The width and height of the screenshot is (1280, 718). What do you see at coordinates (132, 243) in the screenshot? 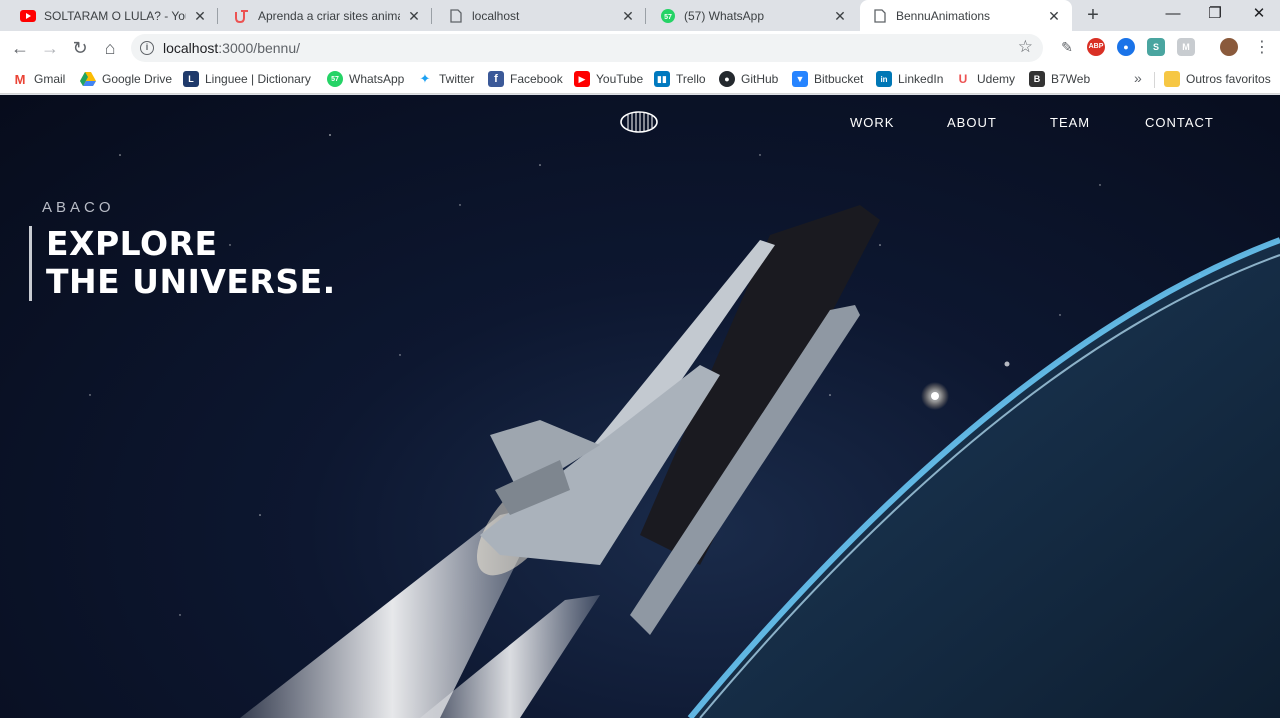
I see `hero-title-line-1: EXPLORE` at bounding box center [132, 243].